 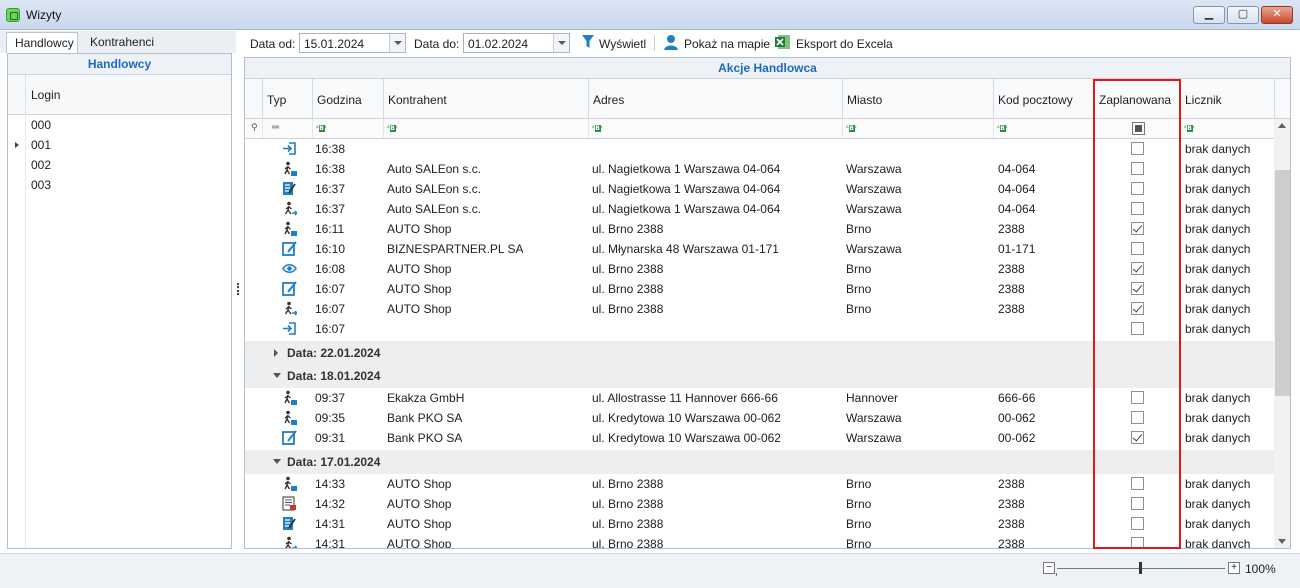 I want to click on export-excel-label: Eksport do Excela, so click(x=844, y=44).